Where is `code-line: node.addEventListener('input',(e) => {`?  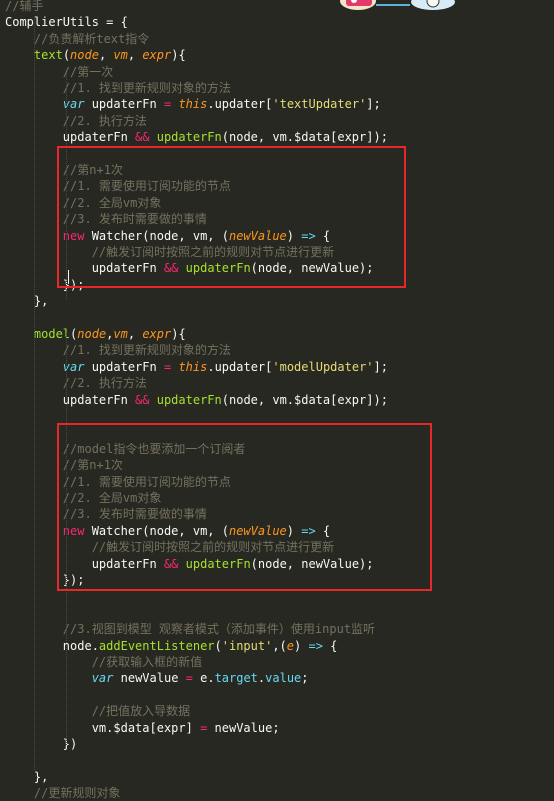
code-line: node.addEventListener('input',(e) => { is located at coordinates (171, 646).